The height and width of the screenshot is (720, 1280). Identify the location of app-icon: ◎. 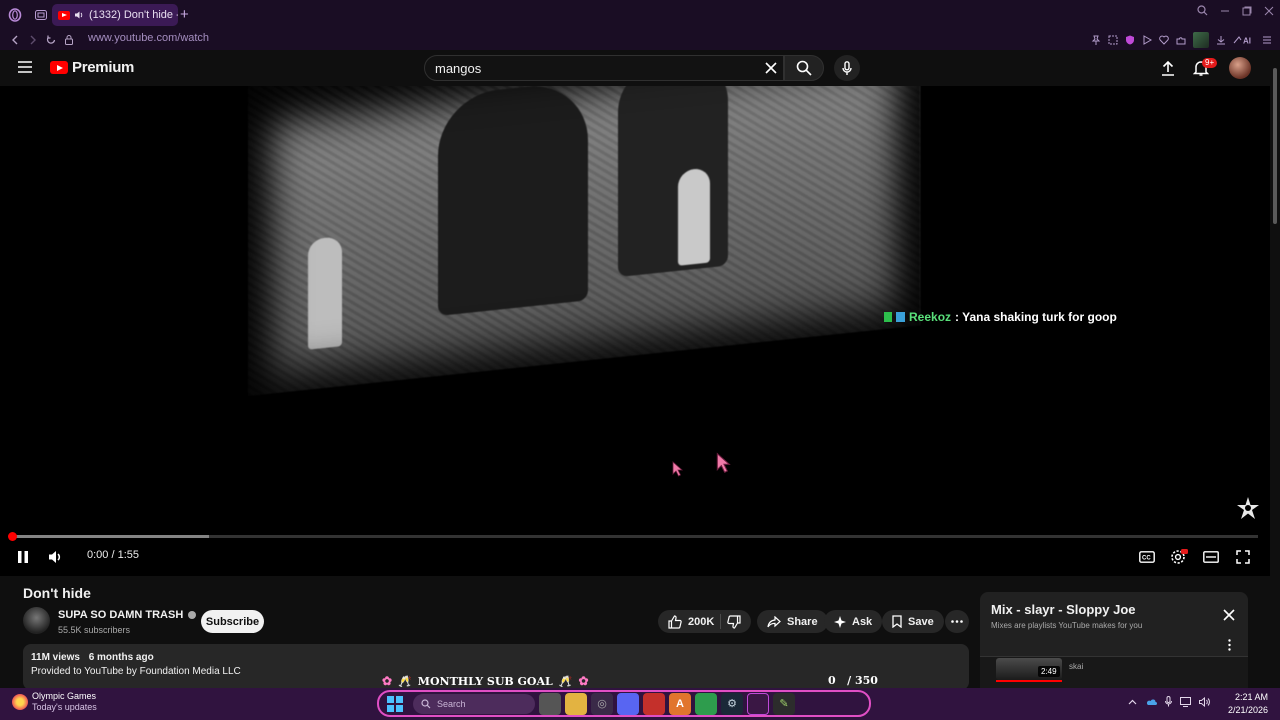
(602, 703).